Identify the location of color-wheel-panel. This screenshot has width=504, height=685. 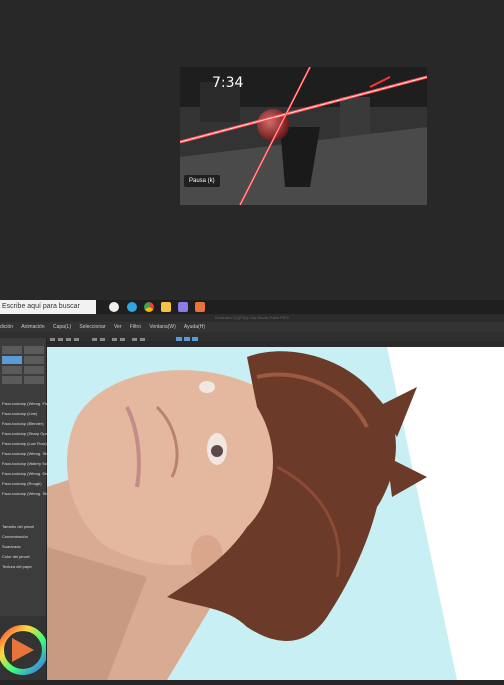
(24, 648).